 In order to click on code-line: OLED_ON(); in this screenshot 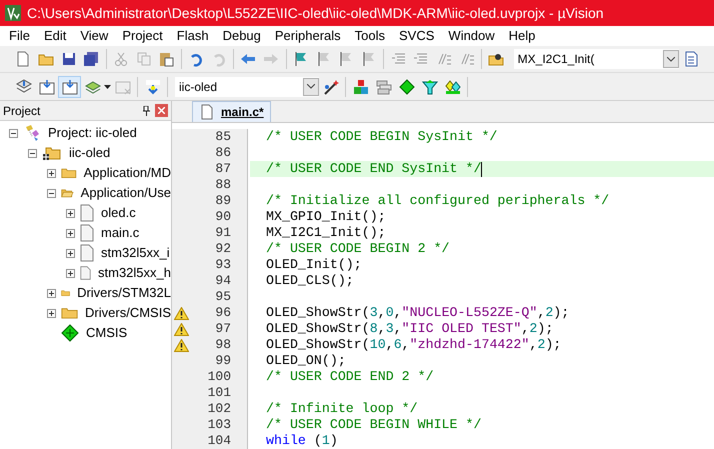, I will do `click(306, 361)`.